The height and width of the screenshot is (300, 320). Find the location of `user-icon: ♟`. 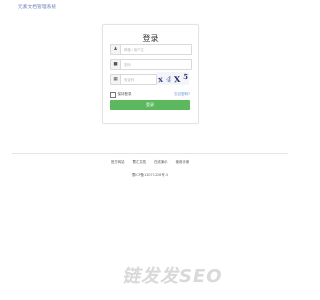

user-icon: ♟ is located at coordinates (116, 49).